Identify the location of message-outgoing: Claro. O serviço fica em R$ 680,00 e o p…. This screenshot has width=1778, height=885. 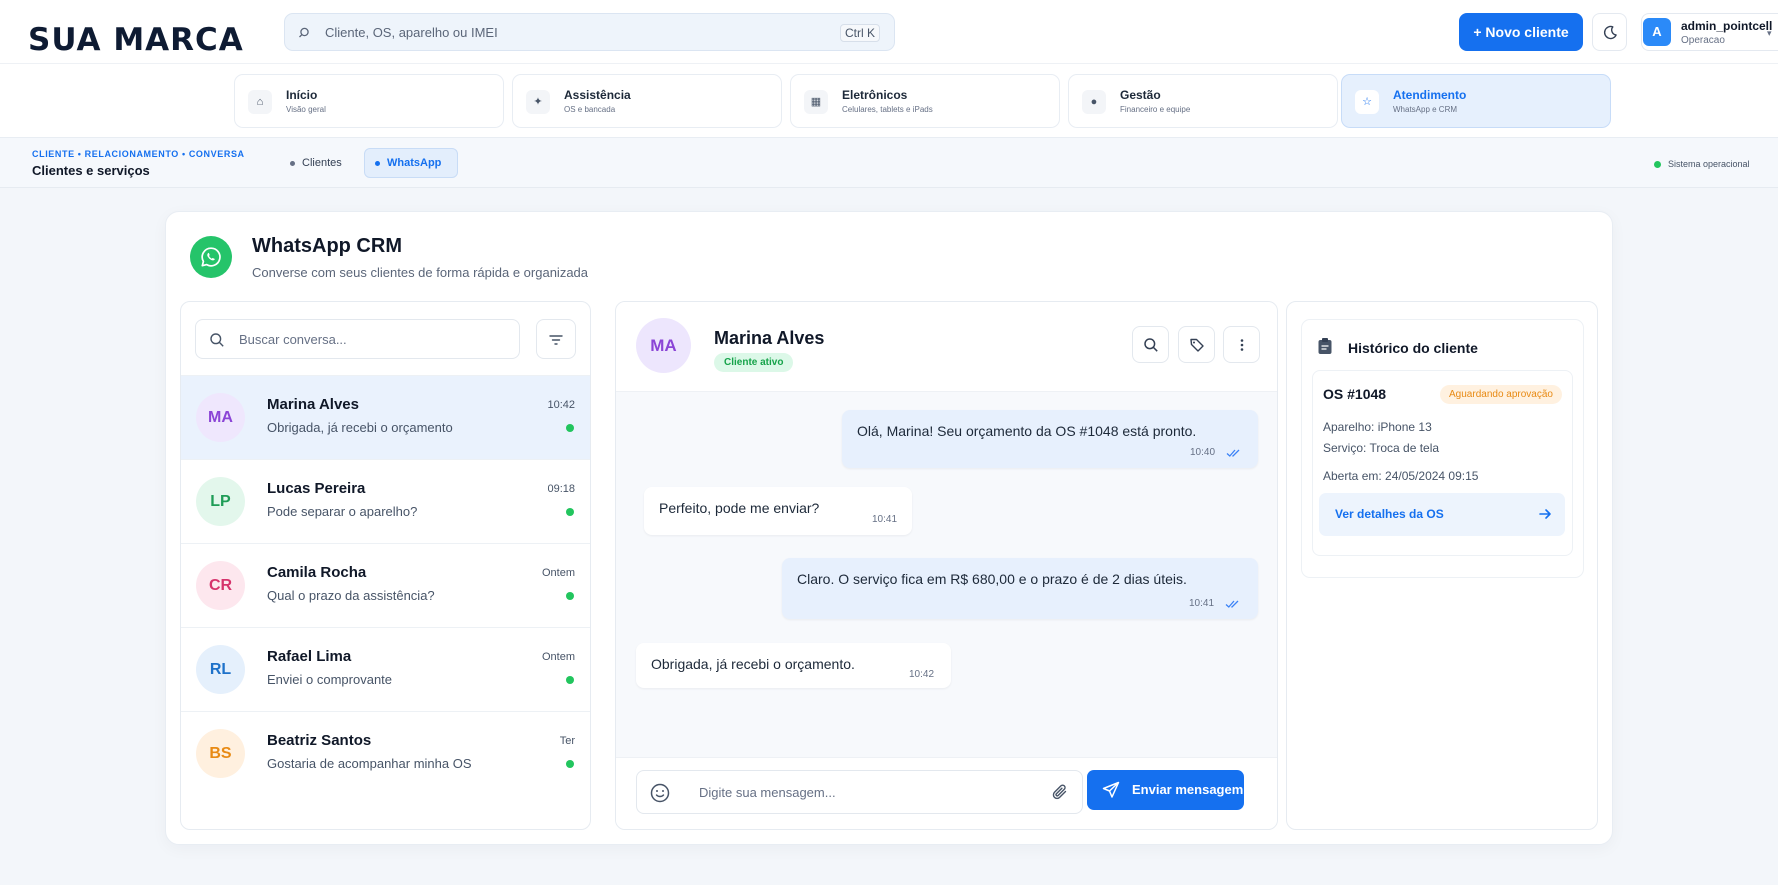
(1020, 588).